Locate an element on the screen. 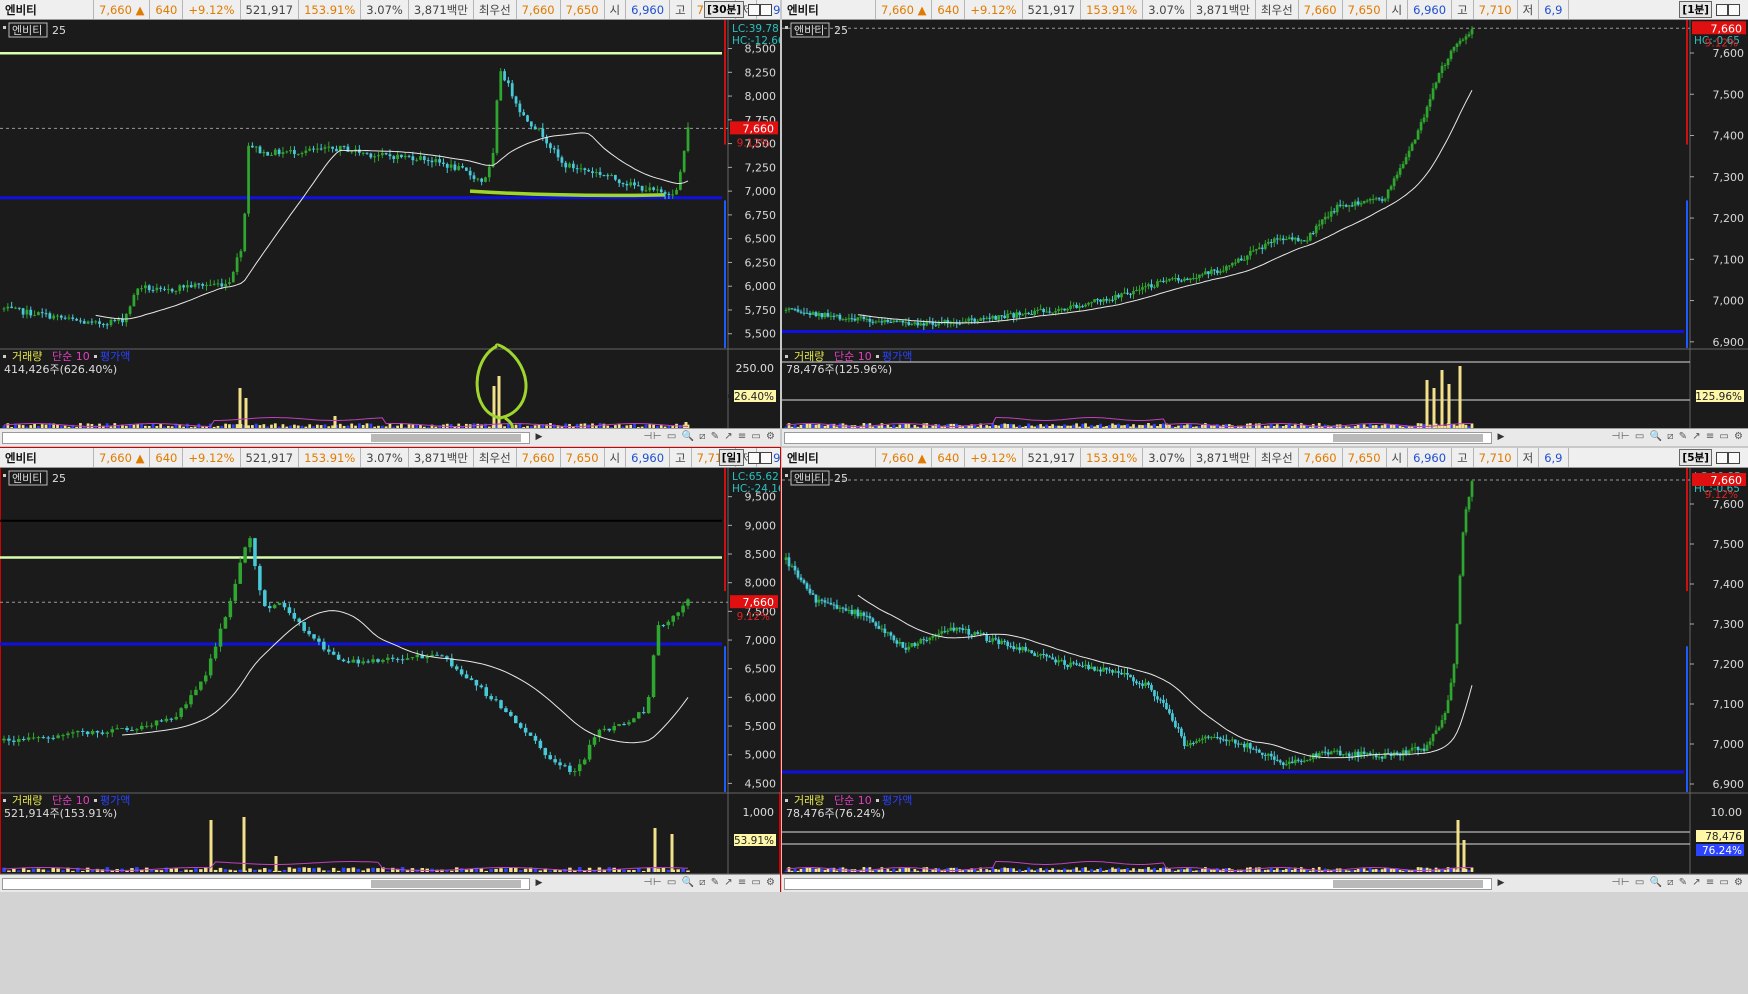 This screenshot has width=1748, height=994. period-selector: [일] is located at coordinates (731, 457).